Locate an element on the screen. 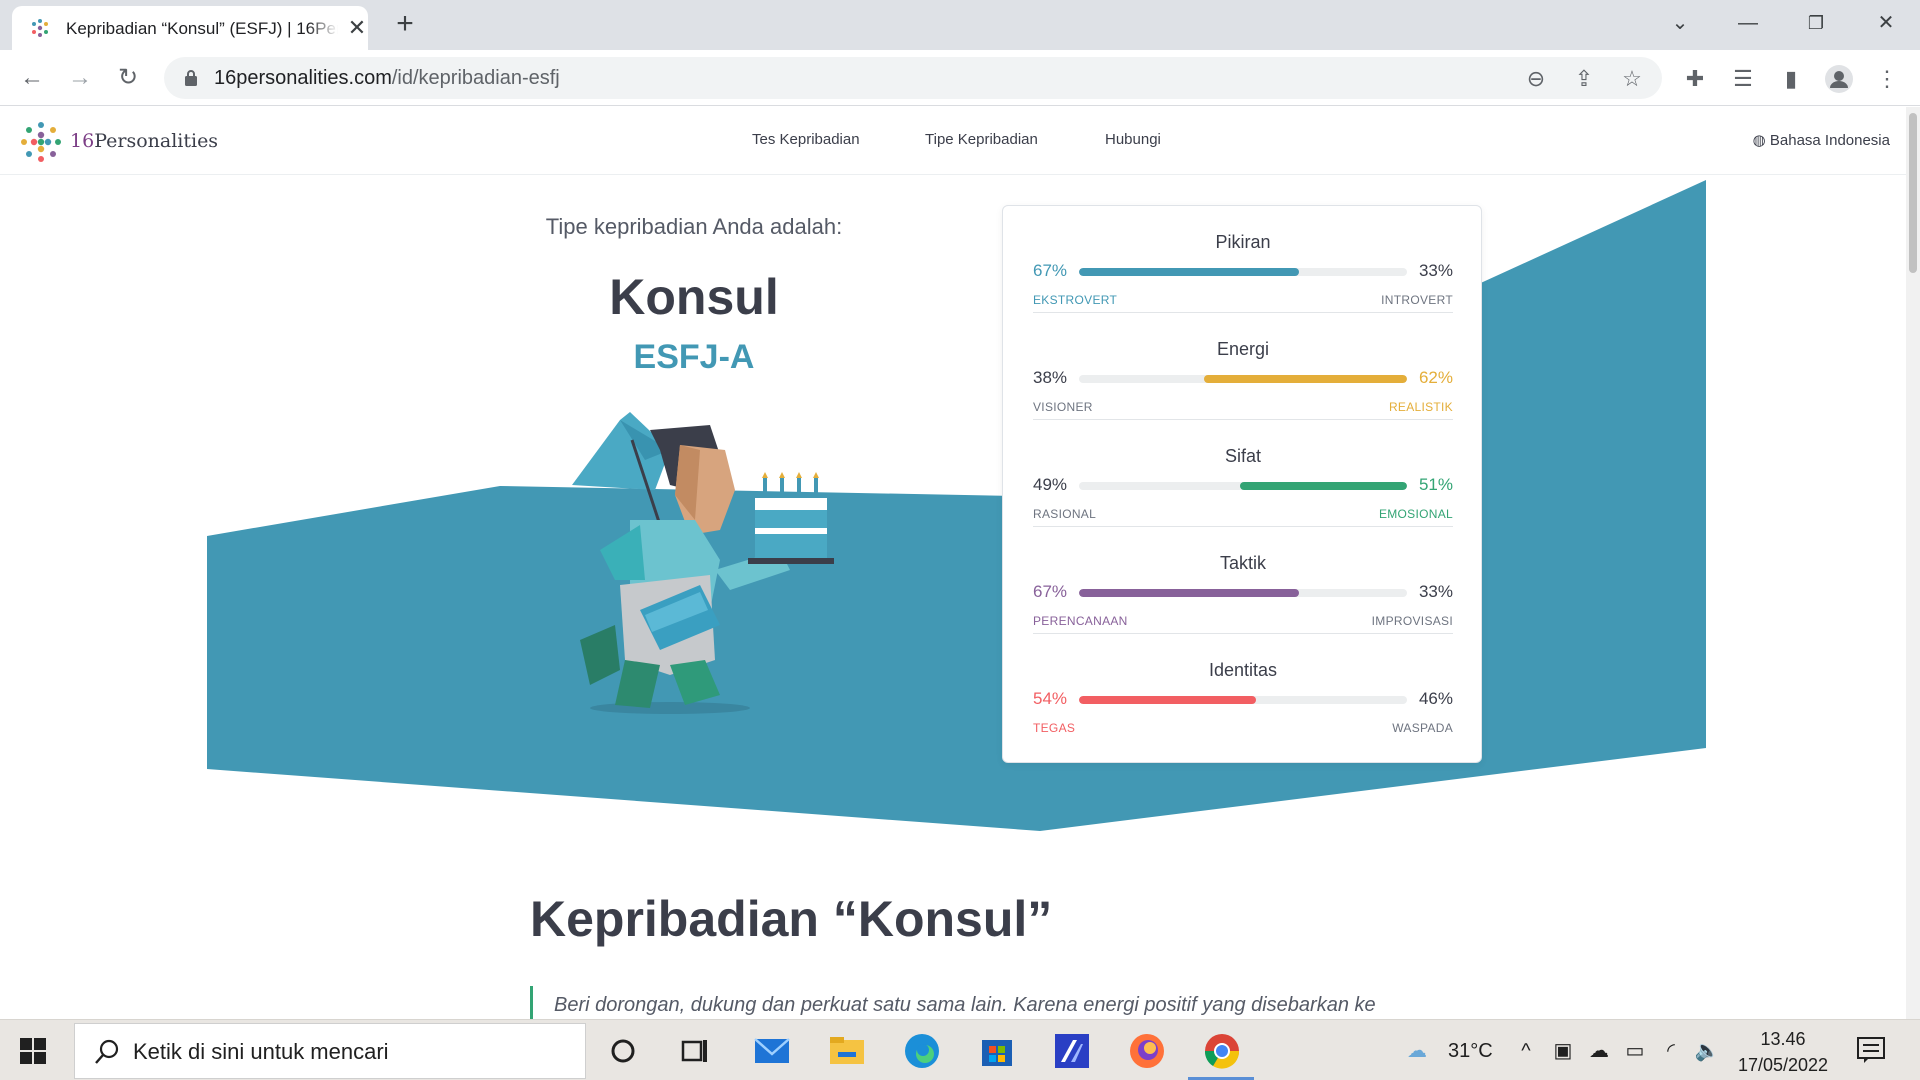 The image size is (1920, 1080). cortana-icon is located at coordinates (623, 1051).